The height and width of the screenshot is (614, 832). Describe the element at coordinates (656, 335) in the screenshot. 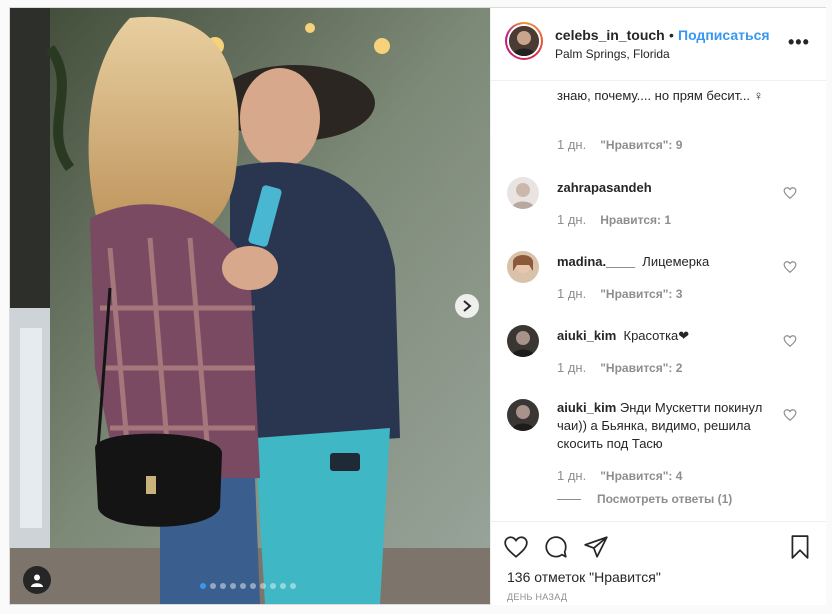

I see `comment-text: Красотка❤` at that location.